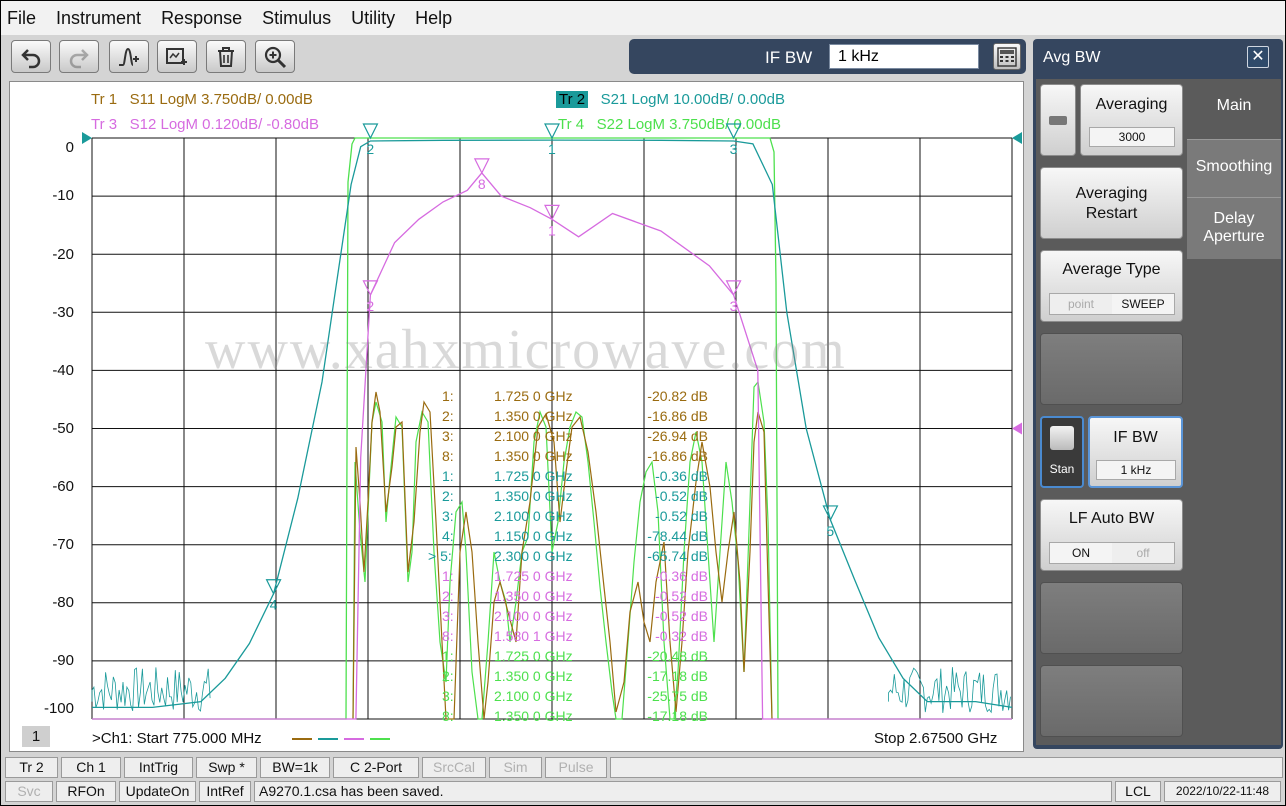  Describe the element at coordinates (79, 56) in the screenshot. I see `redo-button` at that location.